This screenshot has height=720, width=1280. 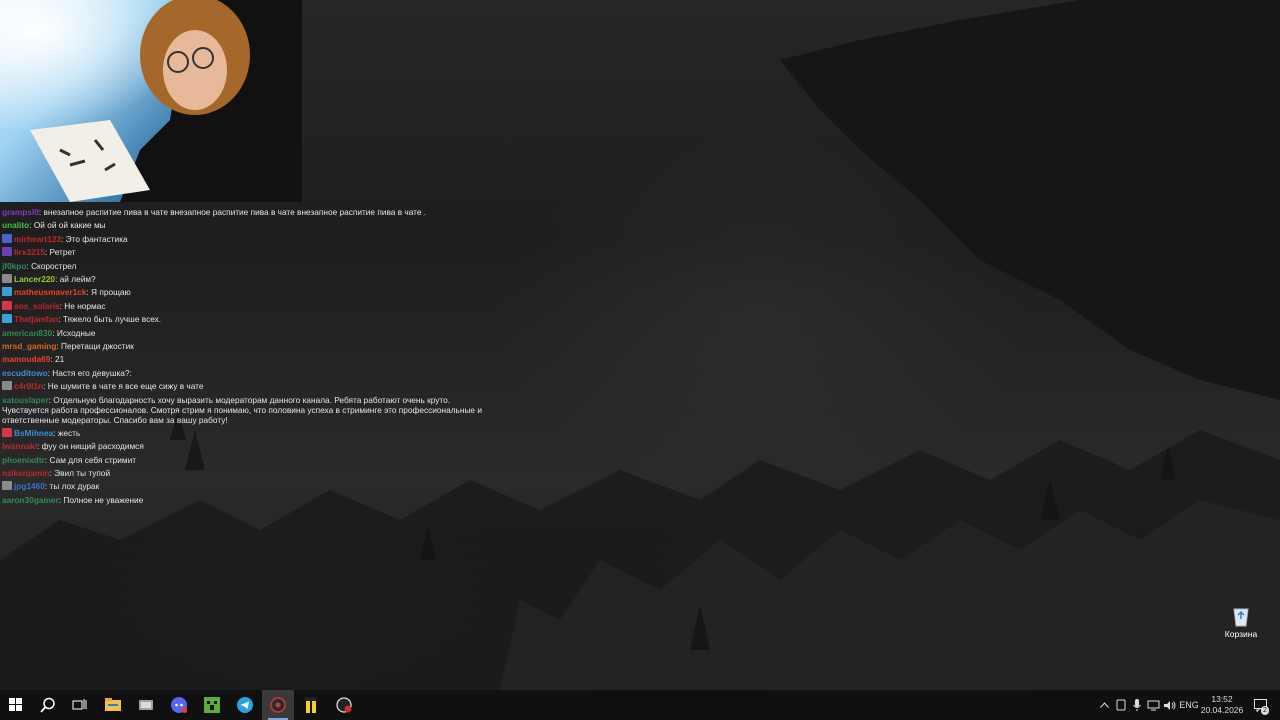 What do you see at coordinates (35, 279) in the screenshot?
I see `chat-username: Lancer220` at bounding box center [35, 279].